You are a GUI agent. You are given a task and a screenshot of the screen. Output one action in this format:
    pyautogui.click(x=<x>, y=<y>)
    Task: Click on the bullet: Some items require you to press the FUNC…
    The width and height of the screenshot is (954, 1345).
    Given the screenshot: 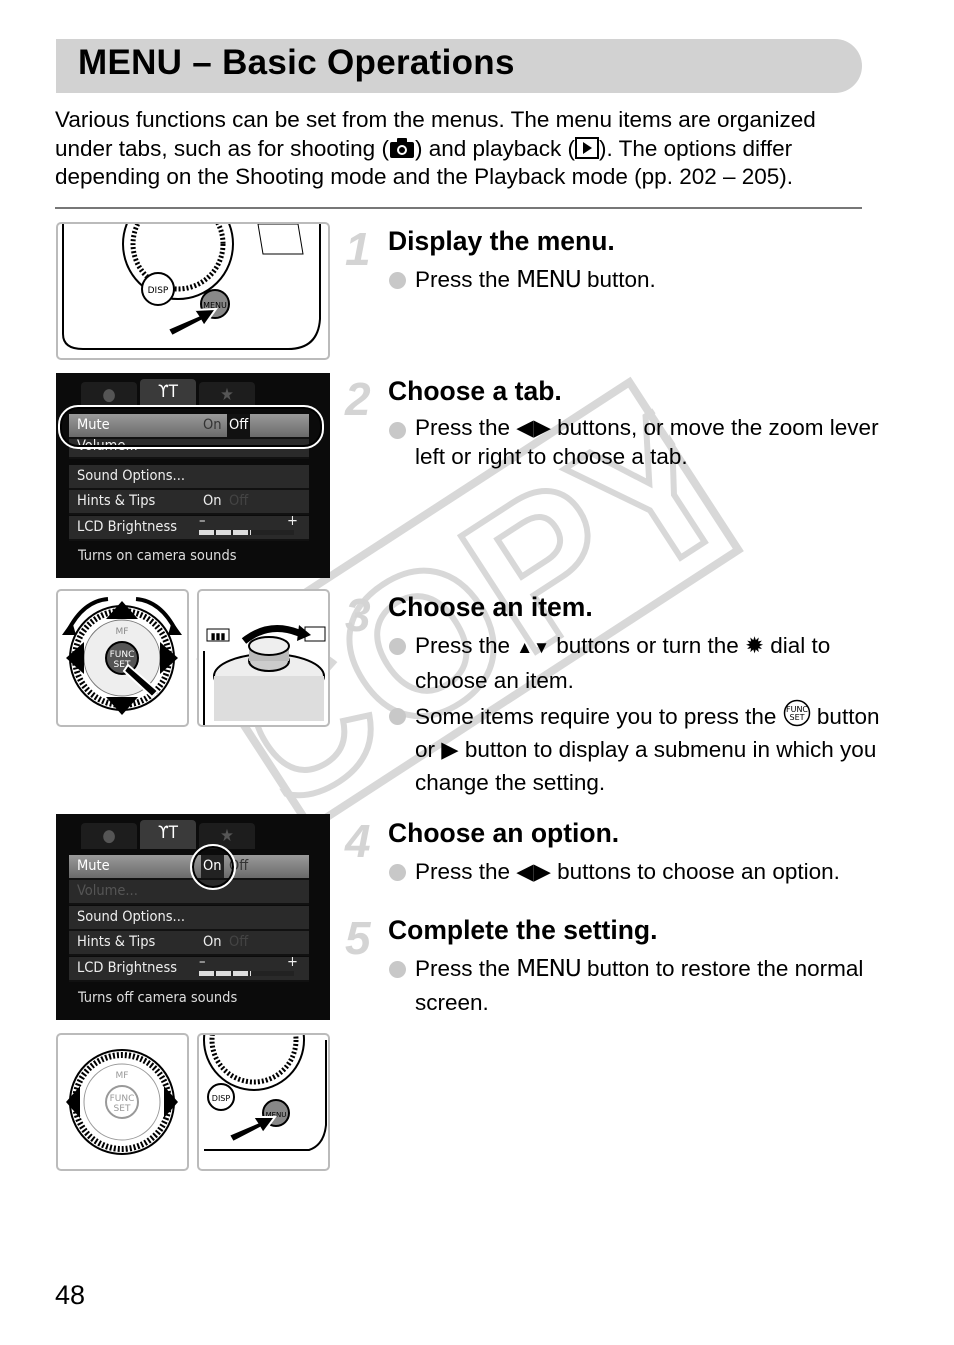 What is the action you would take?
    pyautogui.click(x=641, y=749)
    